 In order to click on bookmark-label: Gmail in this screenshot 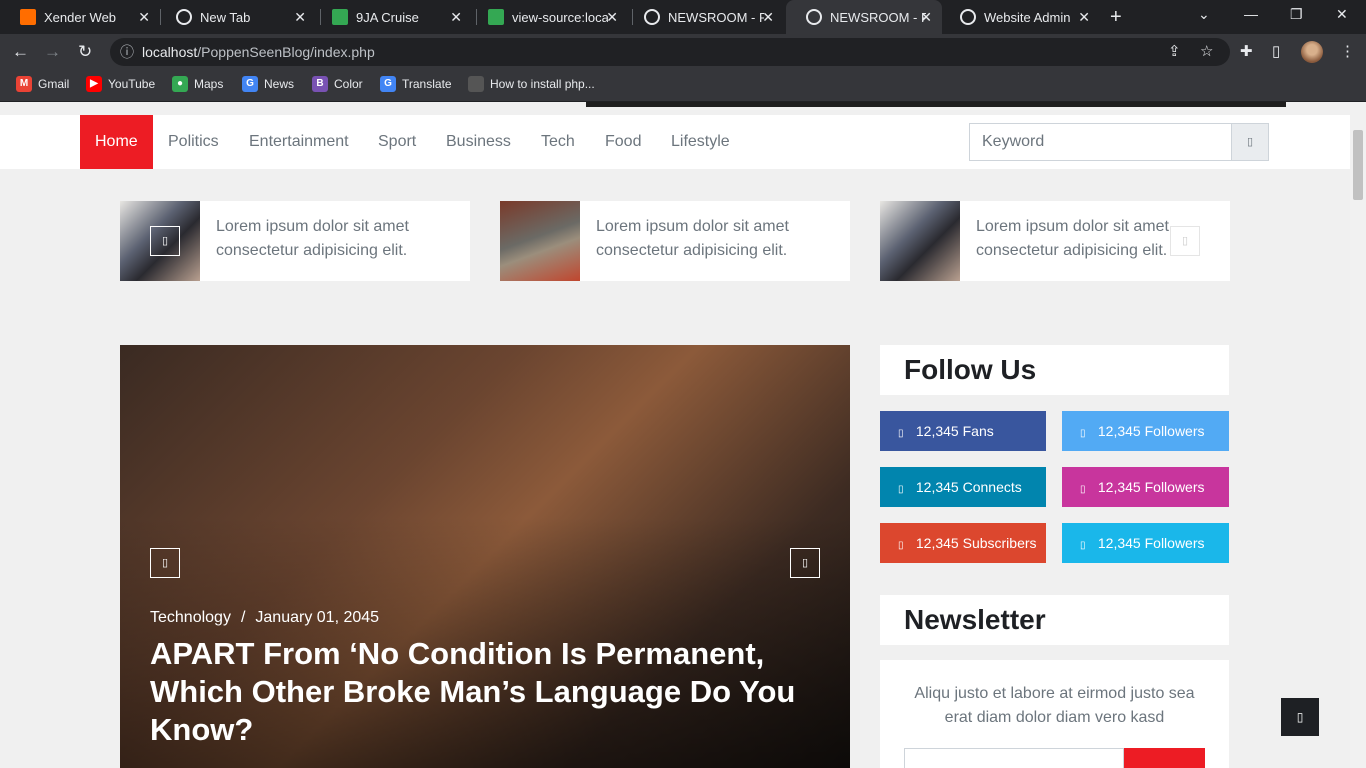, I will do `click(54, 84)`.